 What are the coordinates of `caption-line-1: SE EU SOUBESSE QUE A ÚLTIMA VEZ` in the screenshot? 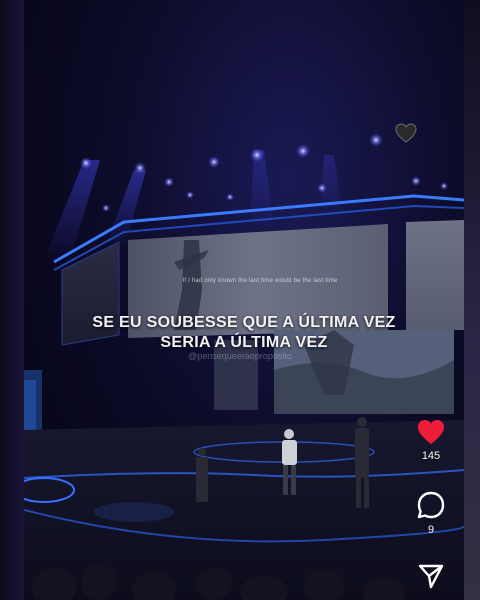 It's located at (244, 322).